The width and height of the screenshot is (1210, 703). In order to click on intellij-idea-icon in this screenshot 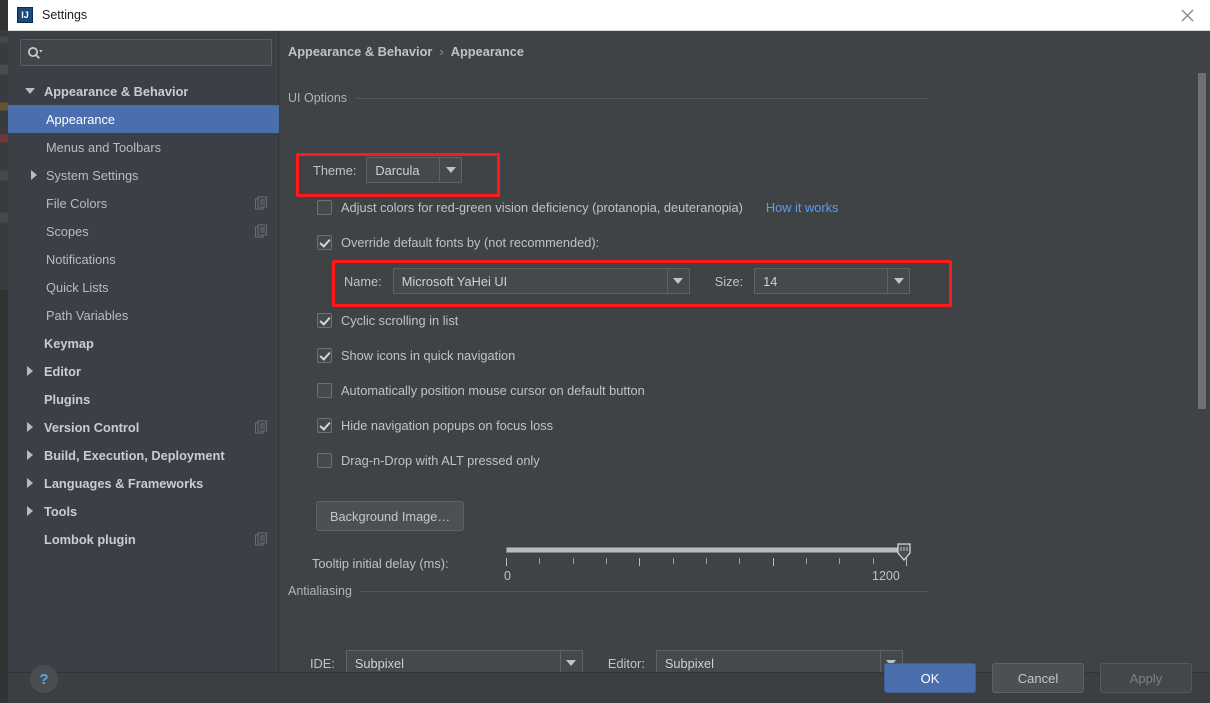, I will do `click(25, 15)`.